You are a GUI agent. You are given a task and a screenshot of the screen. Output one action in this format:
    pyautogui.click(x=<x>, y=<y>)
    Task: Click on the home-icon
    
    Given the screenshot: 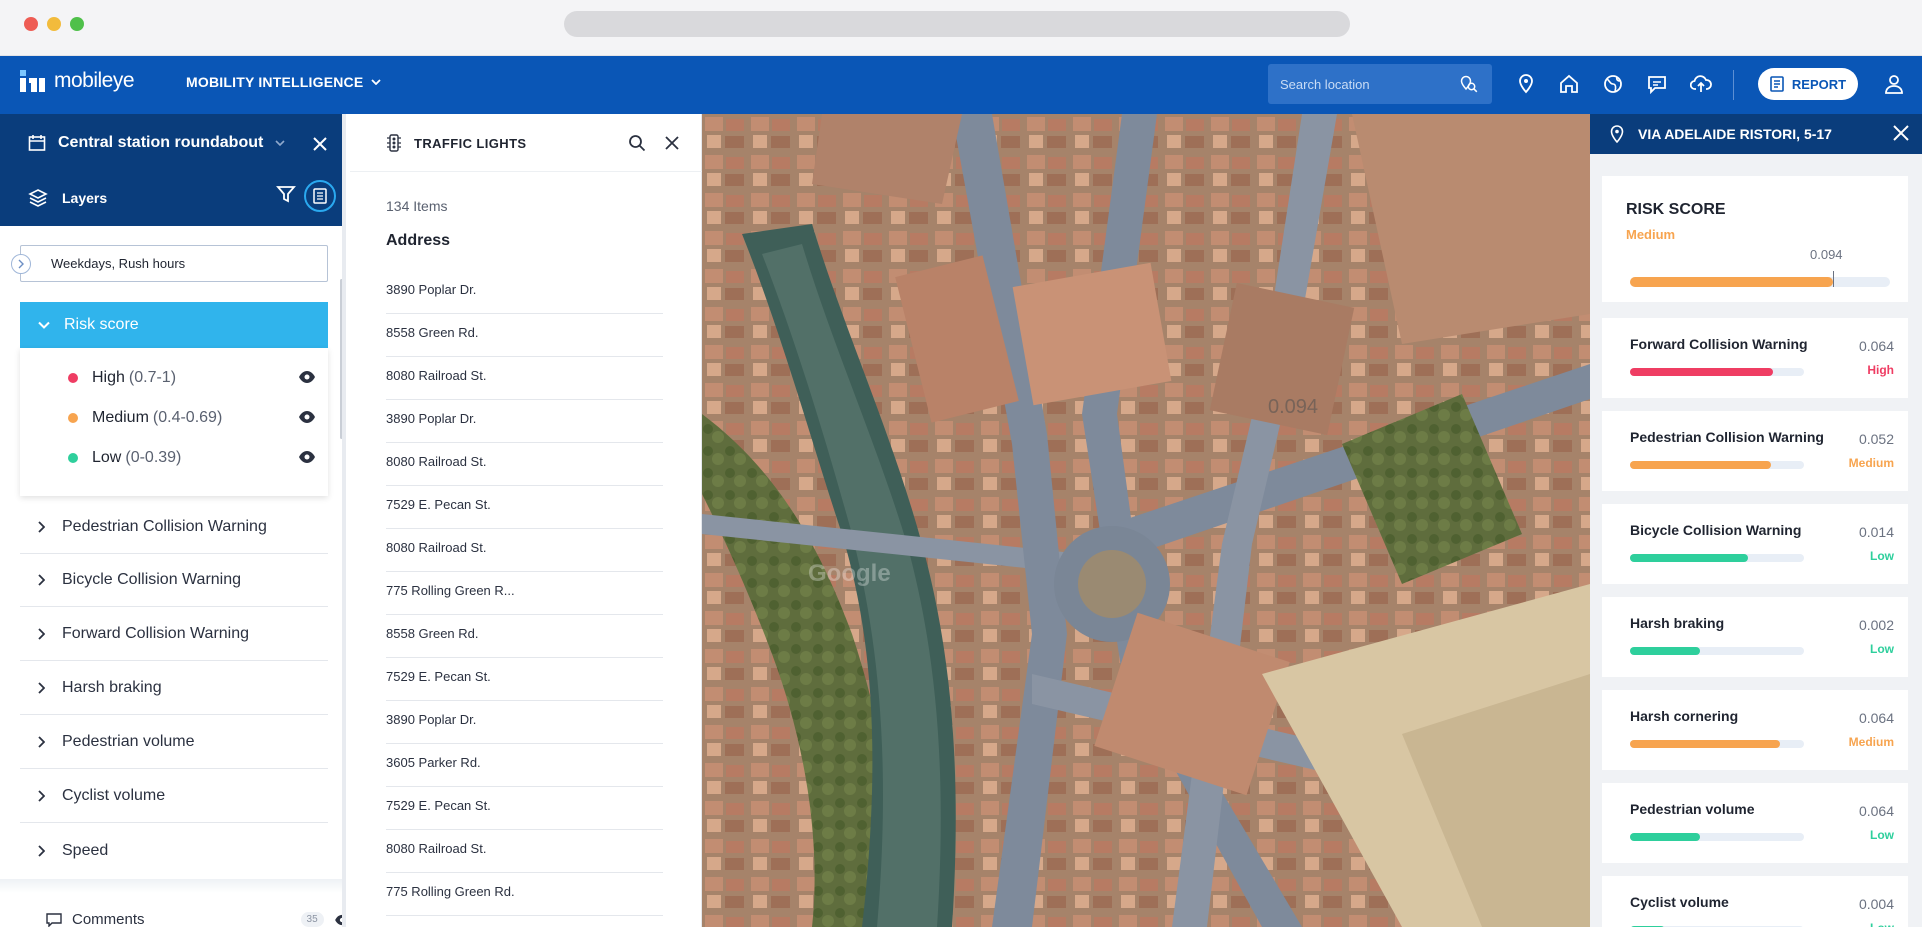 What is the action you would take?
    pyautogui.click(x=1569, y=84)
    